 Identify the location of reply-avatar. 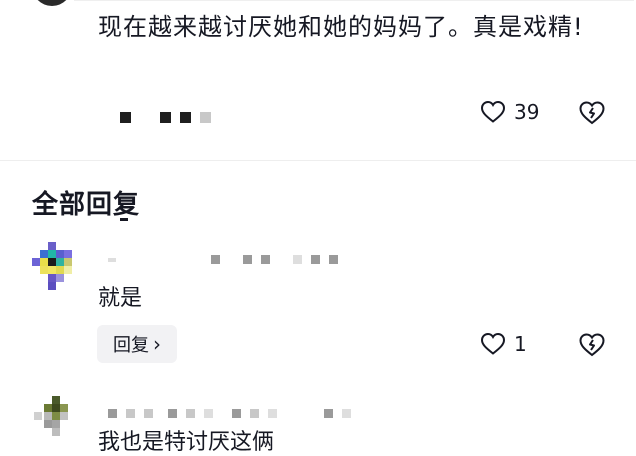
(56, 271).